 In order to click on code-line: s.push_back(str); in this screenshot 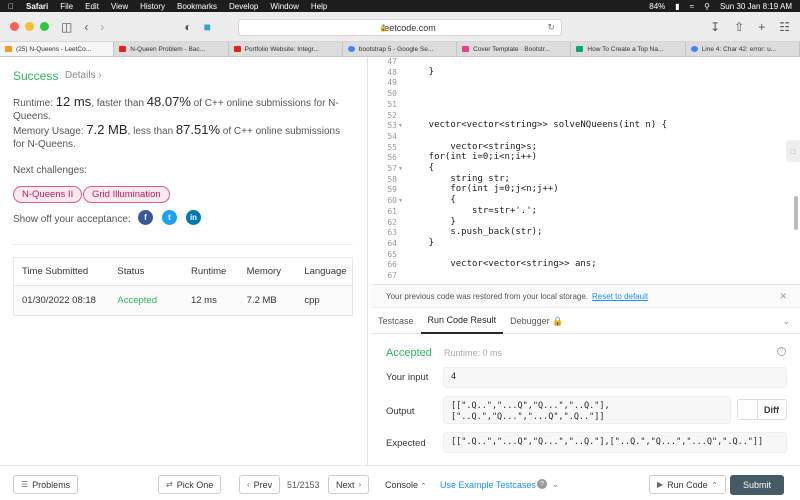, I will do `click(474, 232)`.